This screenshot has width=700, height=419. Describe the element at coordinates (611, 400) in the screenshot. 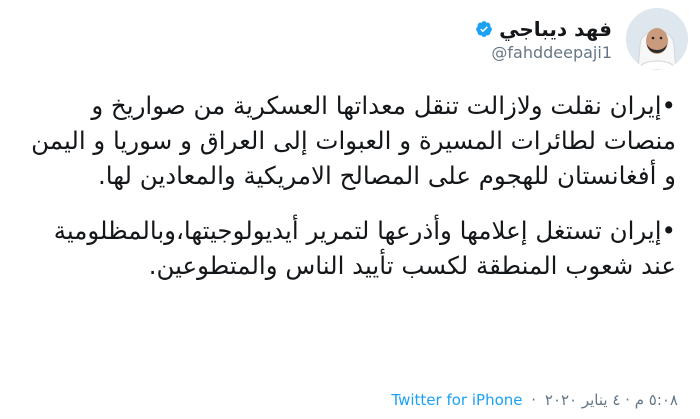

I see `tweet-timestamp: ٥:٠٨ م · ٤ يناير ٢٠٢٠` at that location.